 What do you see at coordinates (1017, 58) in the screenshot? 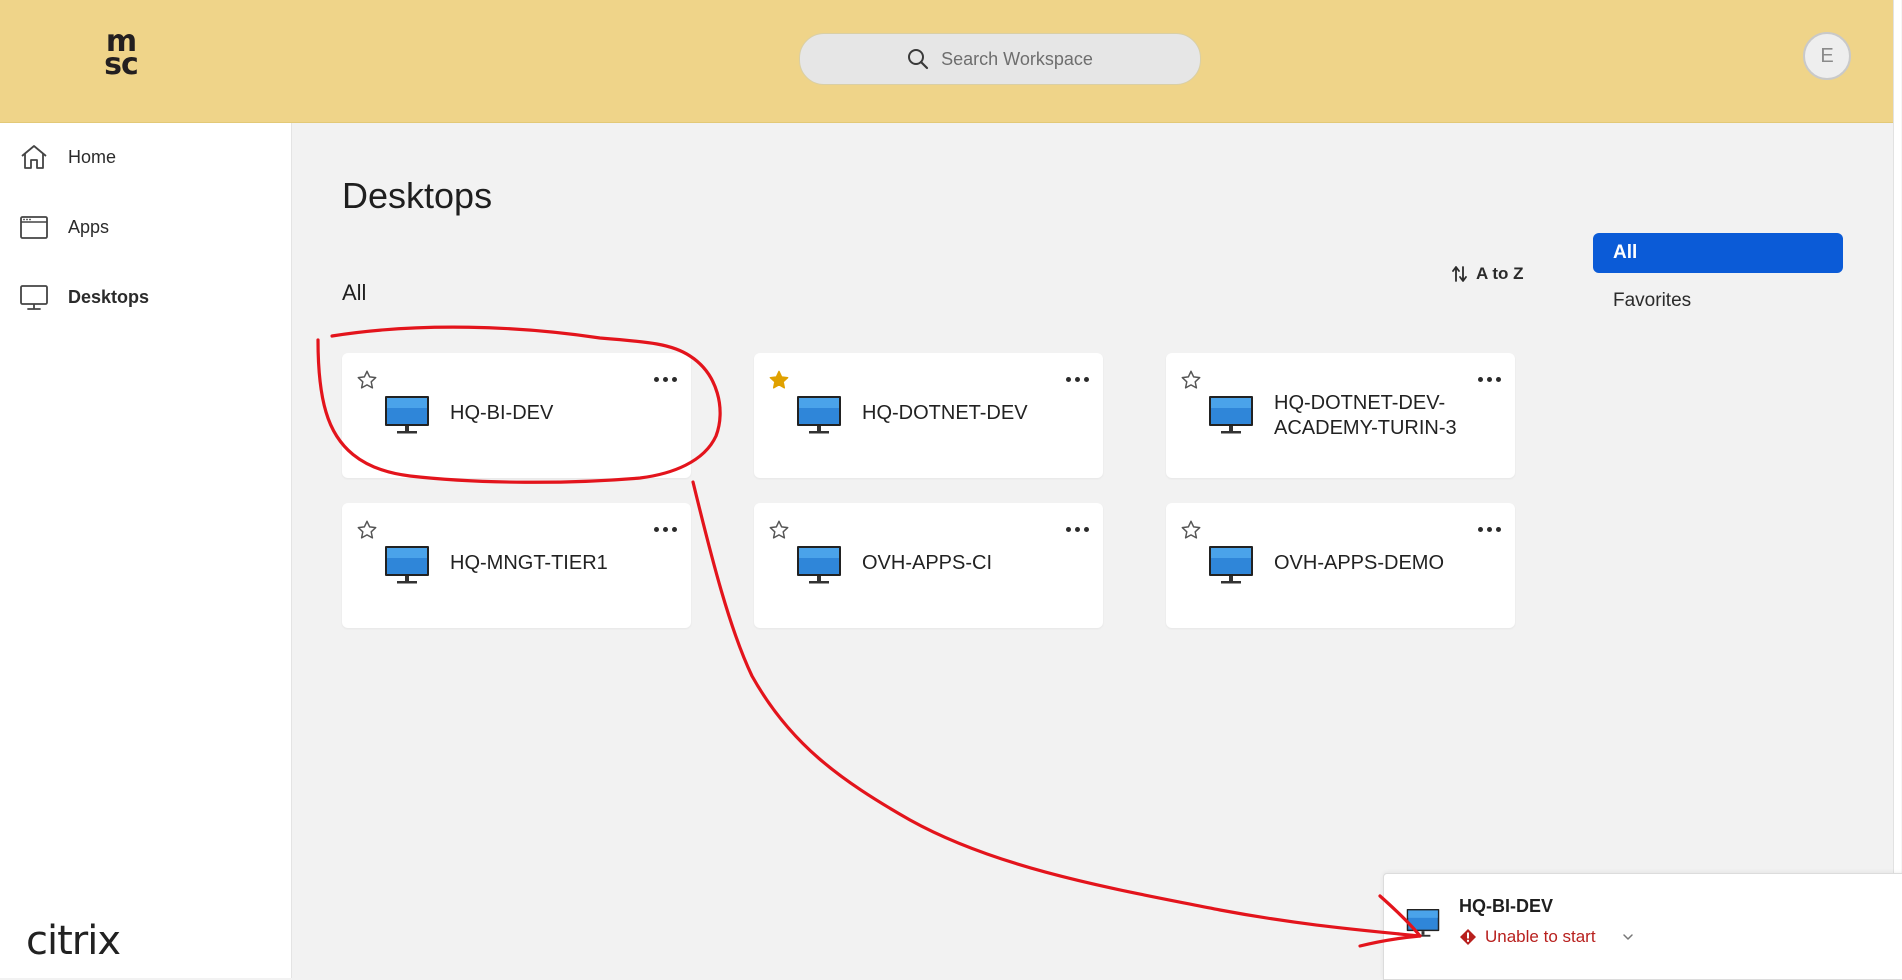
I see `search-placeholder: Search Workspace` at bounding box center [1017, 58].